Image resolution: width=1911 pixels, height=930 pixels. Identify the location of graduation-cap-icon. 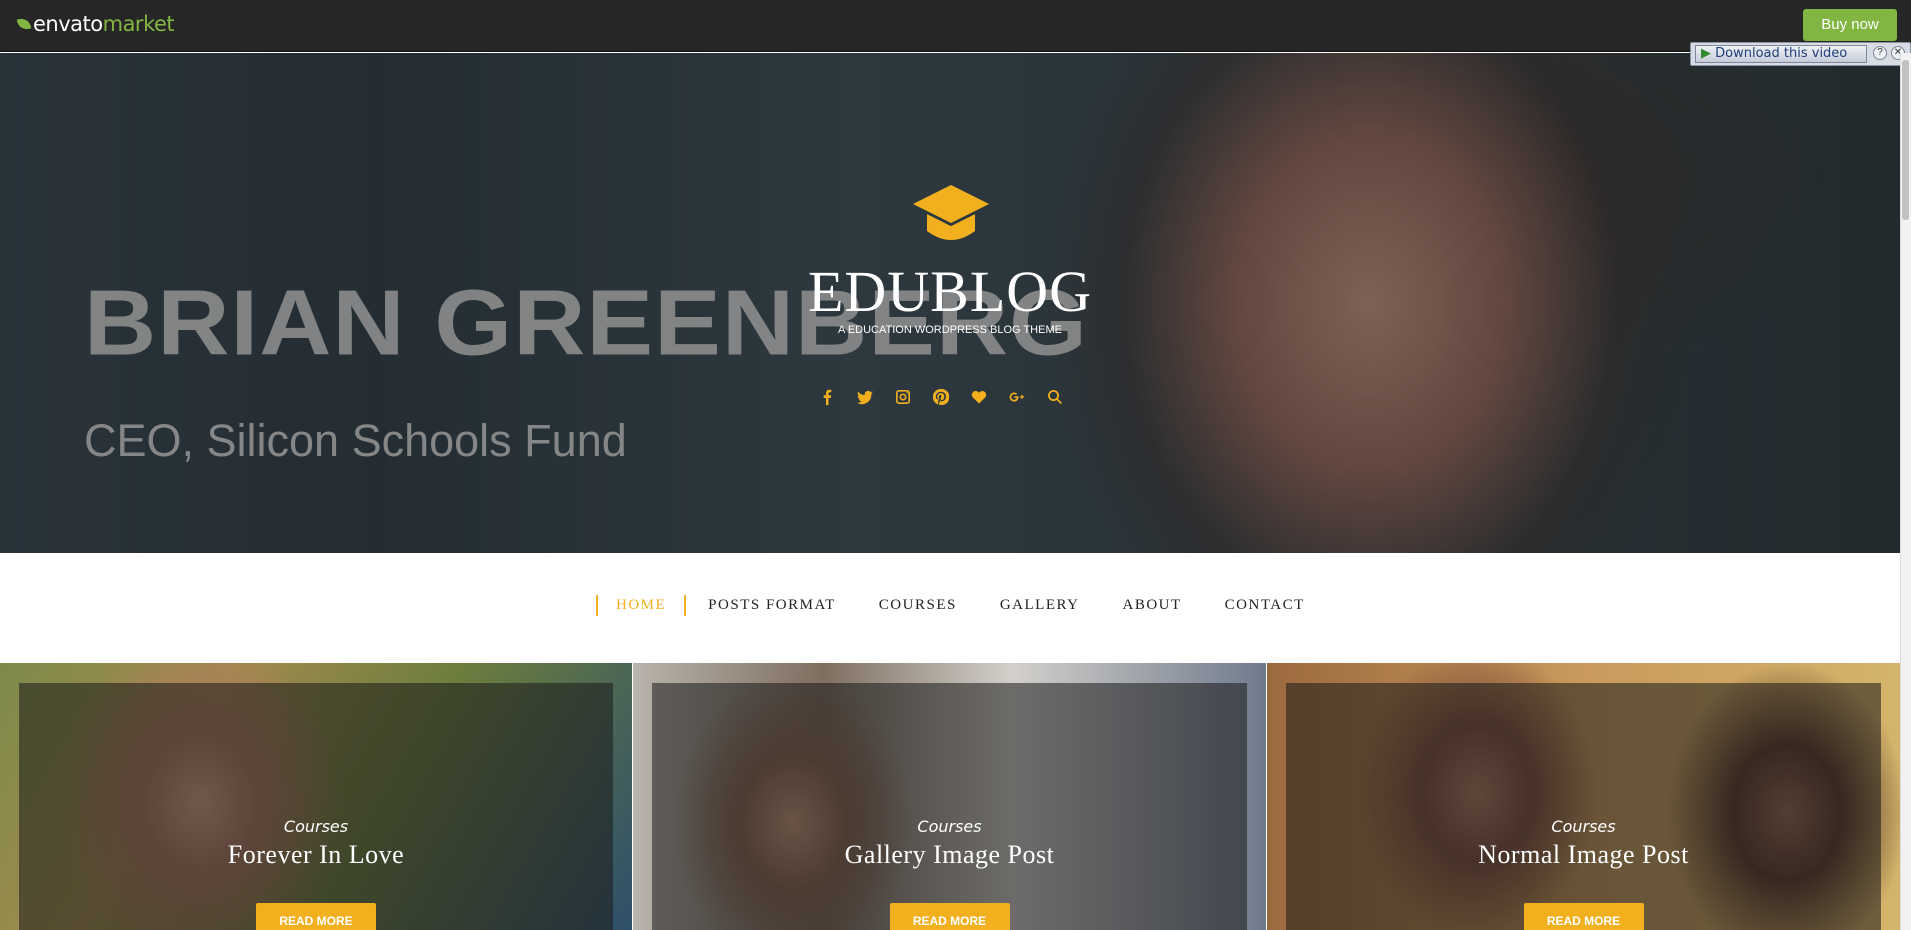
(951, 212).